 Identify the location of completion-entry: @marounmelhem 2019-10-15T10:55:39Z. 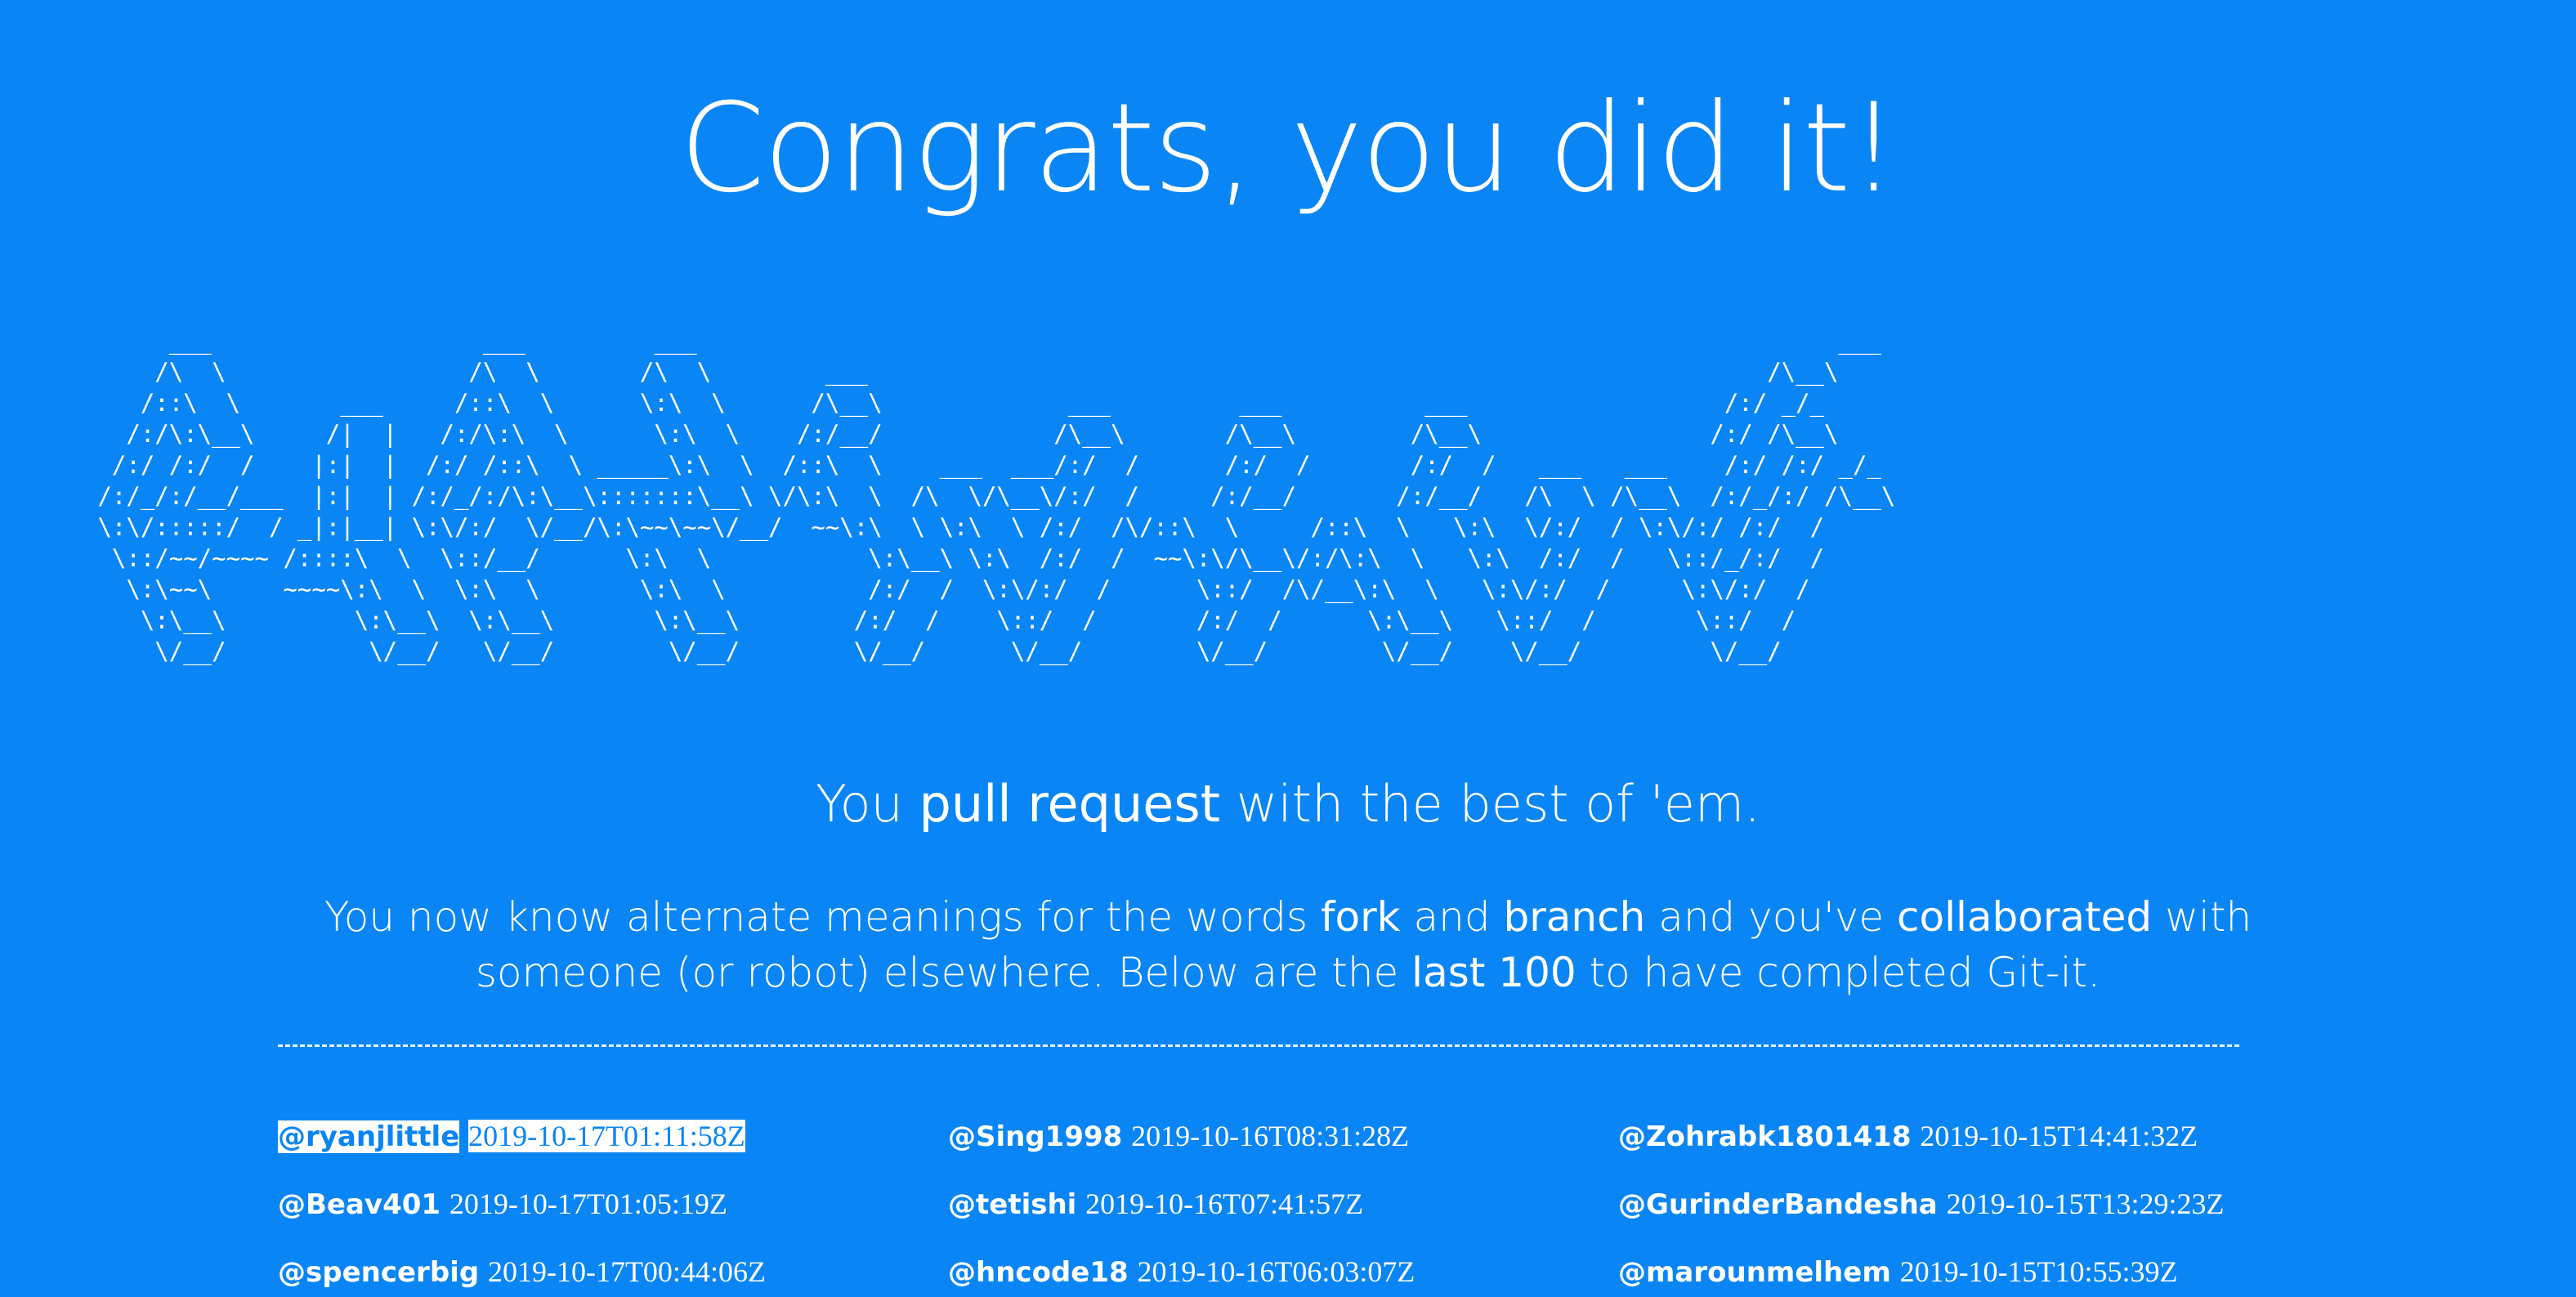
(1953, 1272).